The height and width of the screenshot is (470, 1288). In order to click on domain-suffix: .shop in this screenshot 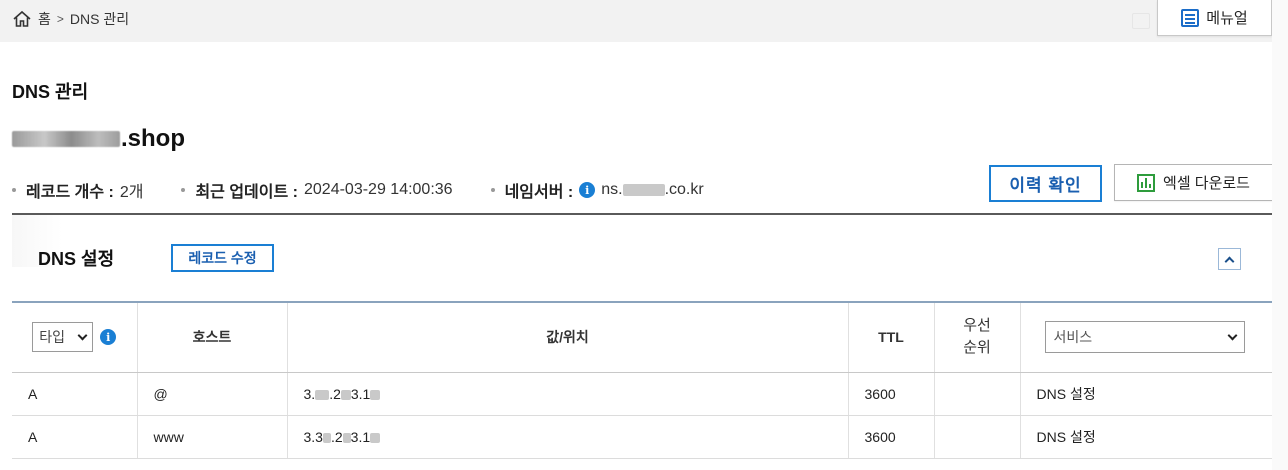, I will do `click(153, 138)`.